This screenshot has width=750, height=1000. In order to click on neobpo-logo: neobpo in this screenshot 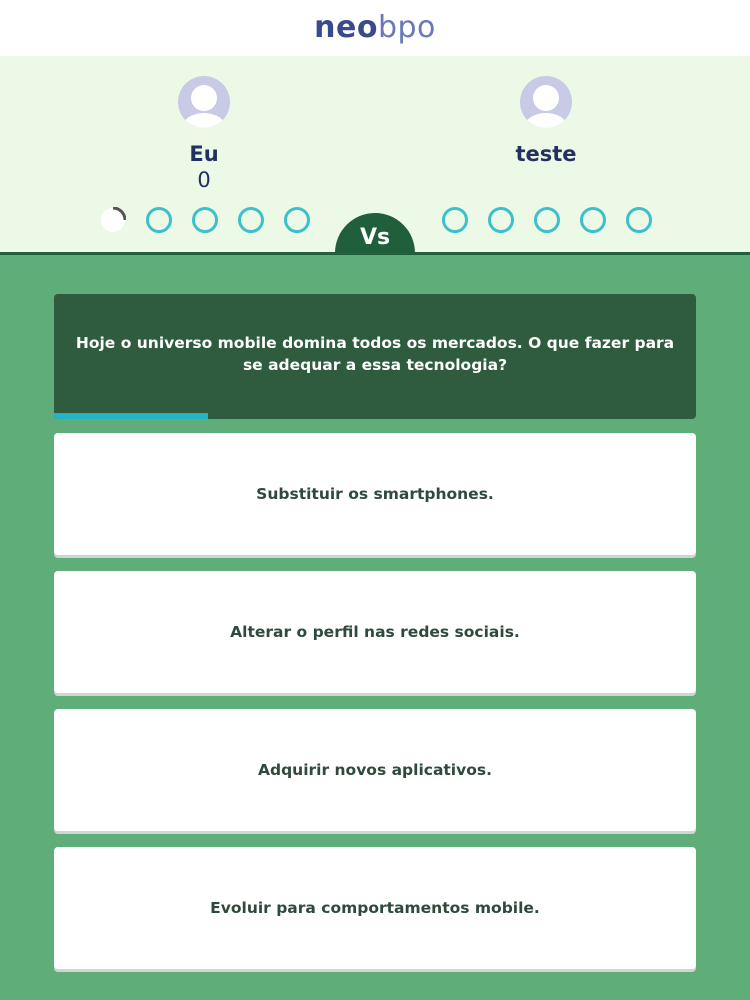, I will do `click(375, 28)`.